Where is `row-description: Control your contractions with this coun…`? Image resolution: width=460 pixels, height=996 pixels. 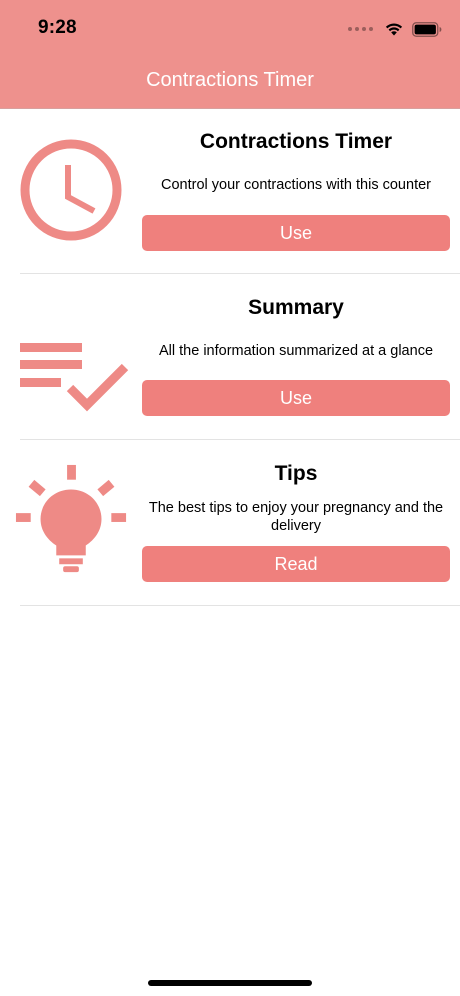
row-description: Control your contractions with this coun… is located at coordinates (296, 185).